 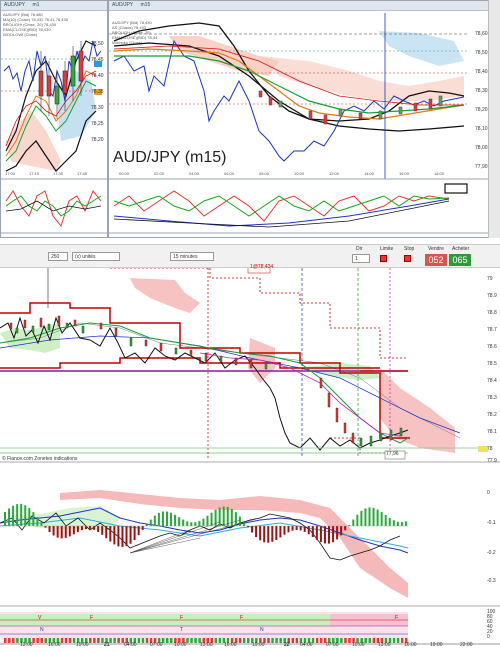 I want to click on sell-button: 052, so click(x=436, y=260).